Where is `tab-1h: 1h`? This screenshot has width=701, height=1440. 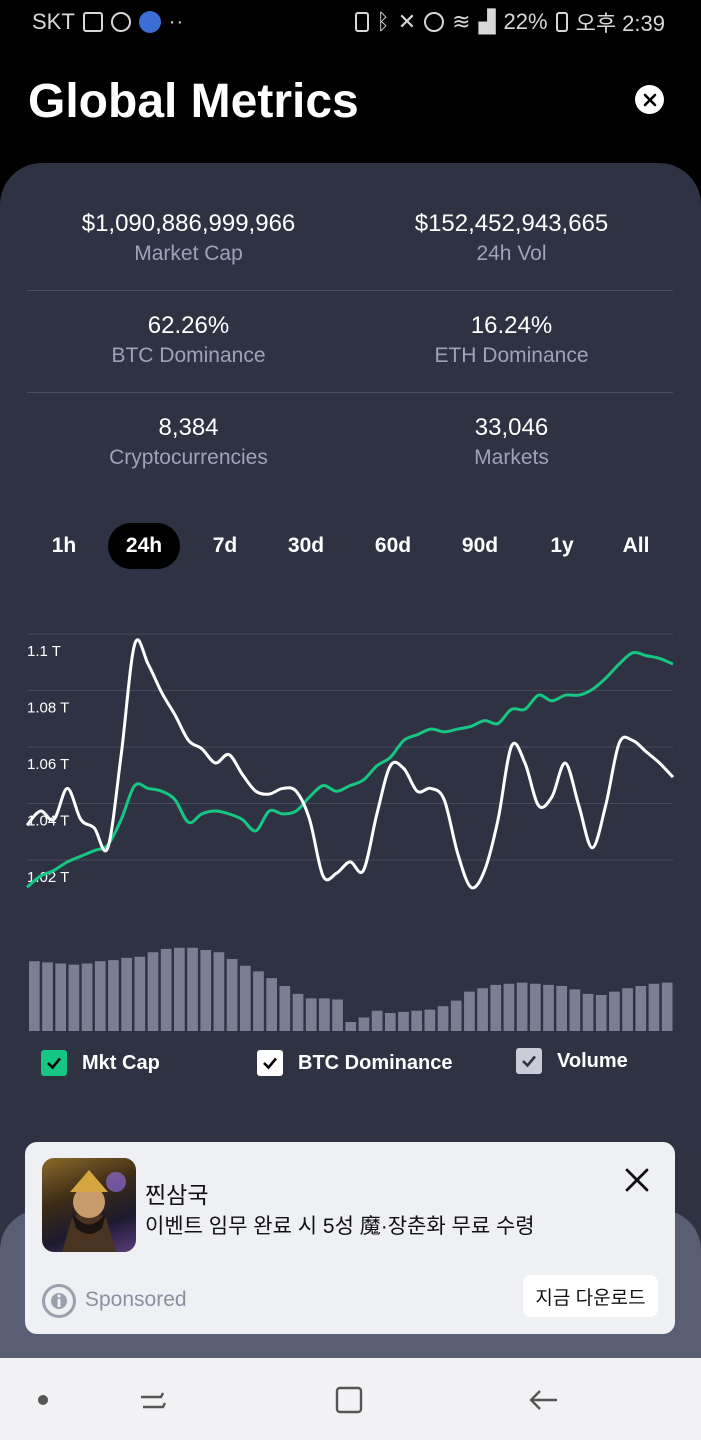 tab-1h: 1h is located at coordinates (64, 546).